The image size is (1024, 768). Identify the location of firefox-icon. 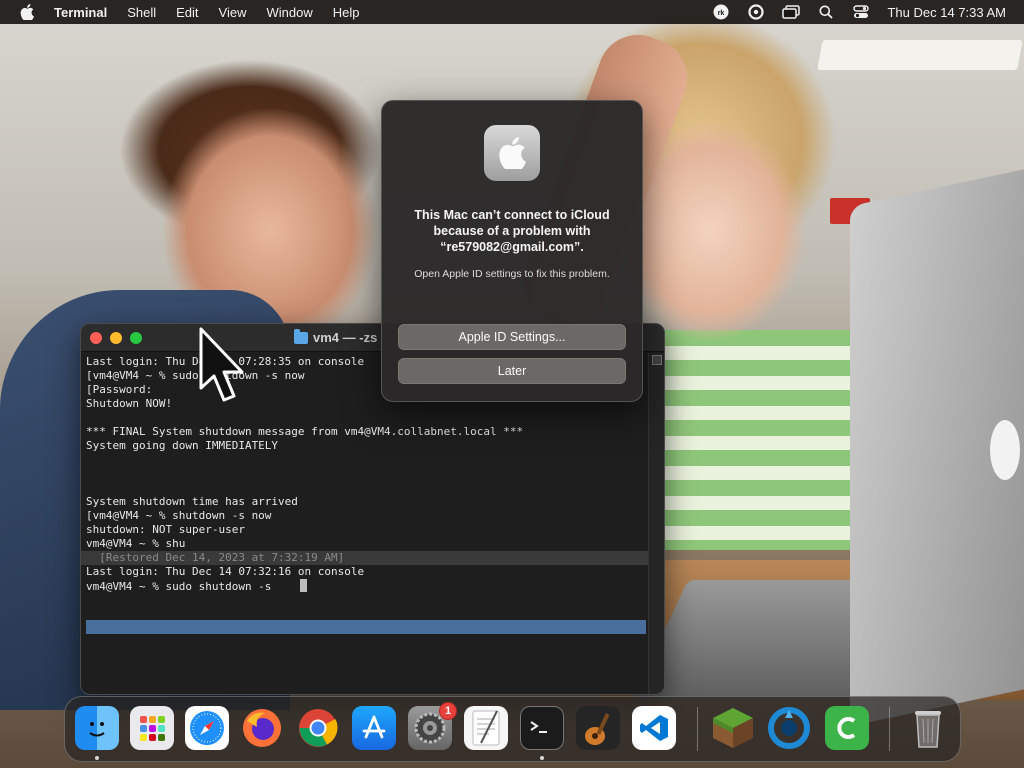
(262, 728).